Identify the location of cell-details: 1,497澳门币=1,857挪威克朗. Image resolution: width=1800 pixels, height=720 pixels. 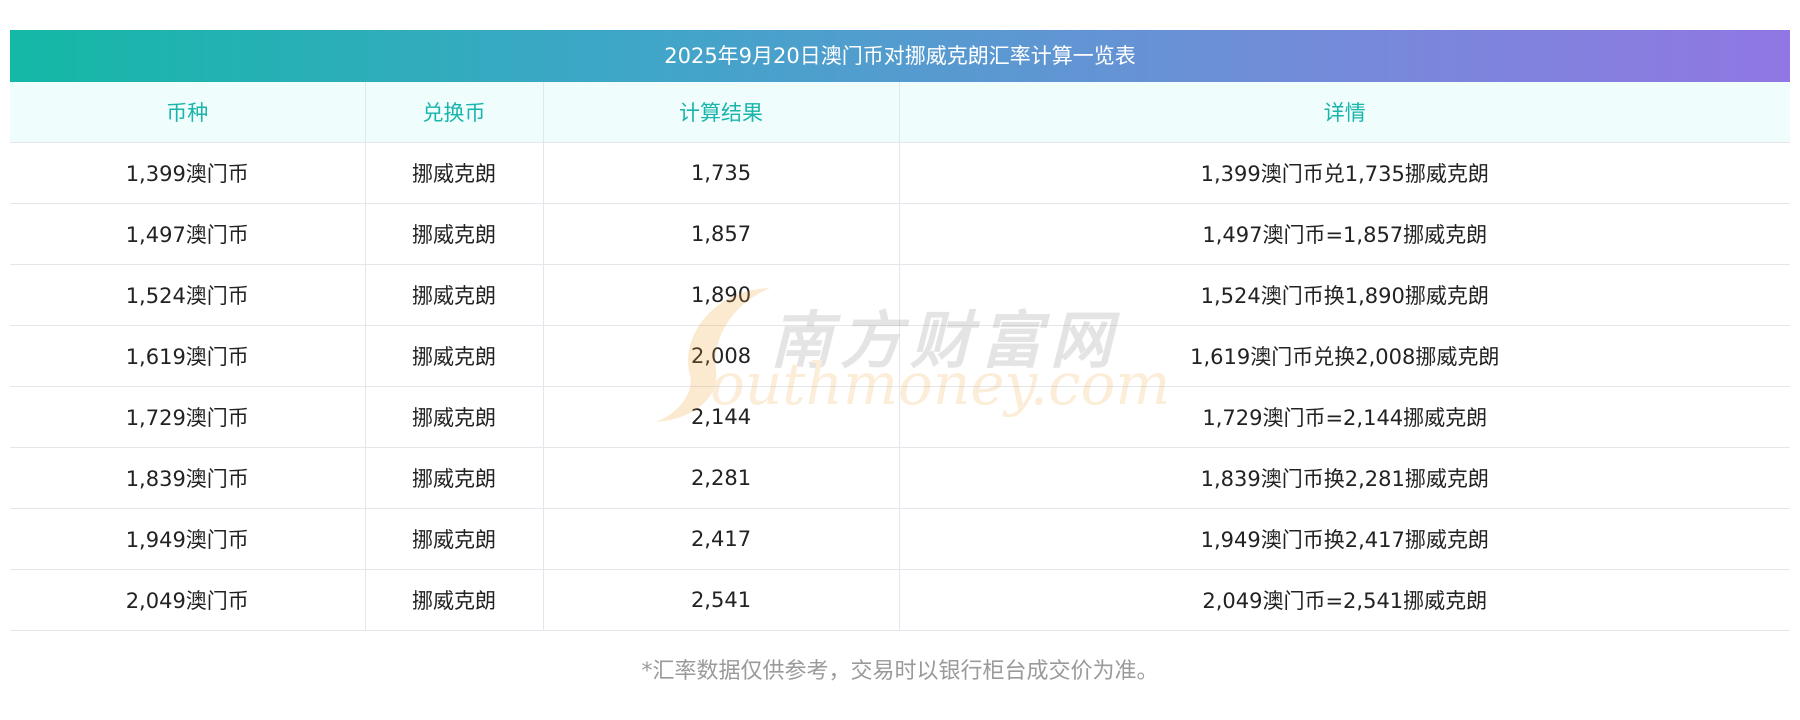
(1344, 234).